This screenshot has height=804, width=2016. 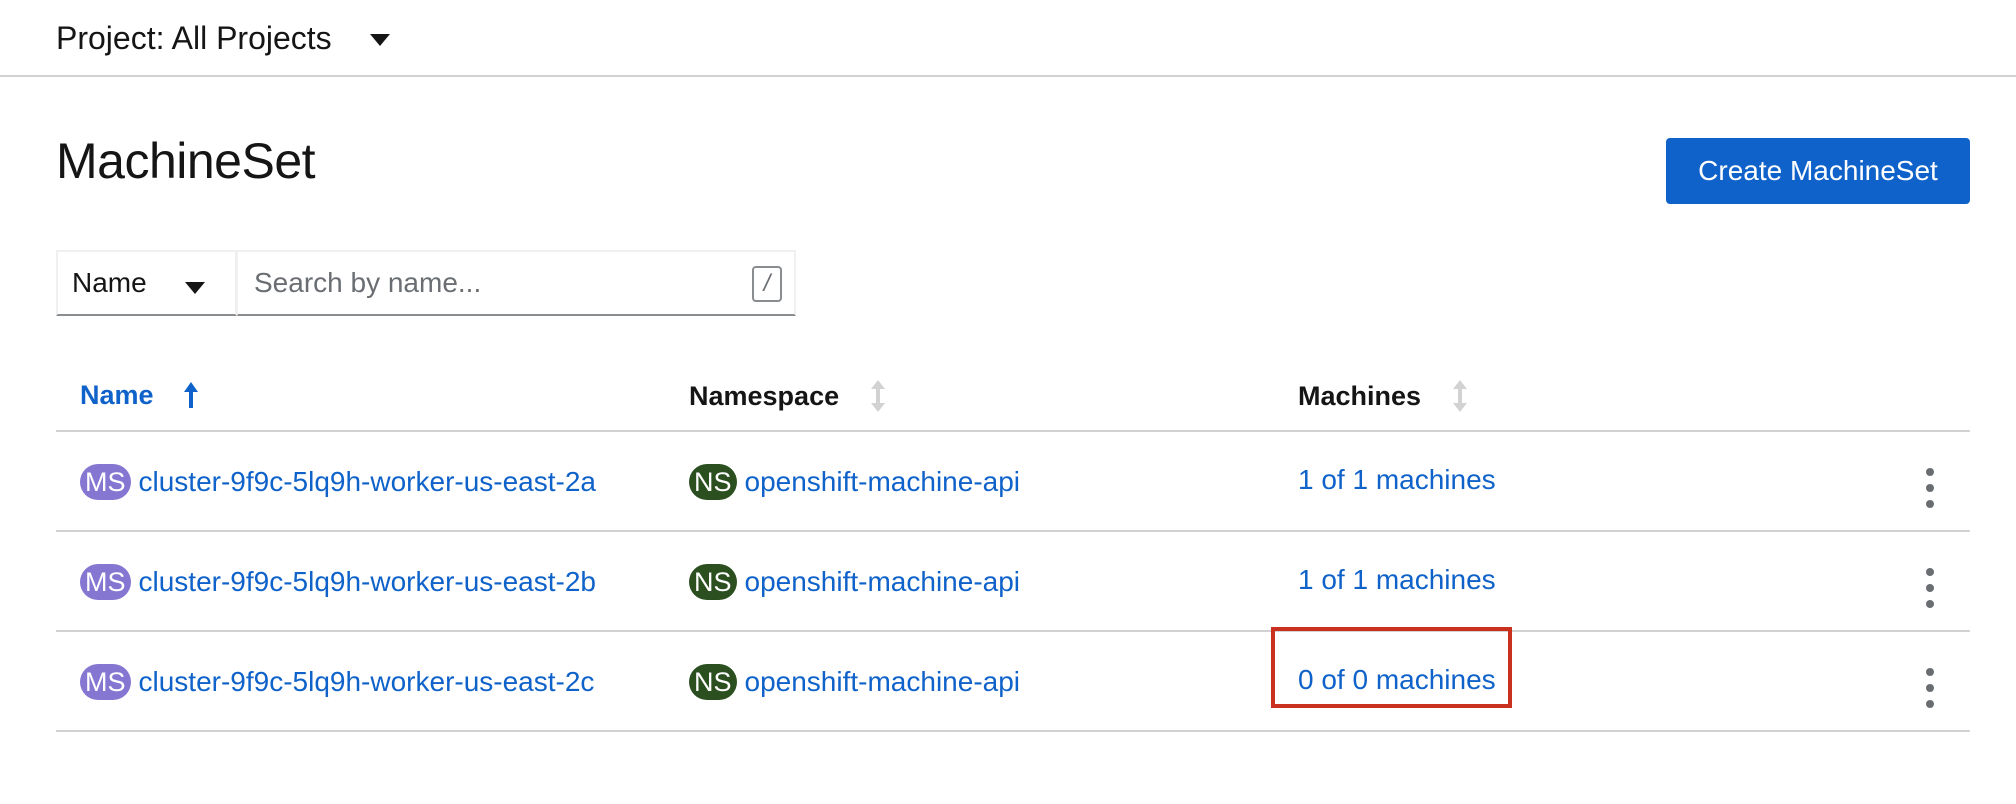 I want to click on project-selector: Project: All Projects, so click(x=223, y=38).